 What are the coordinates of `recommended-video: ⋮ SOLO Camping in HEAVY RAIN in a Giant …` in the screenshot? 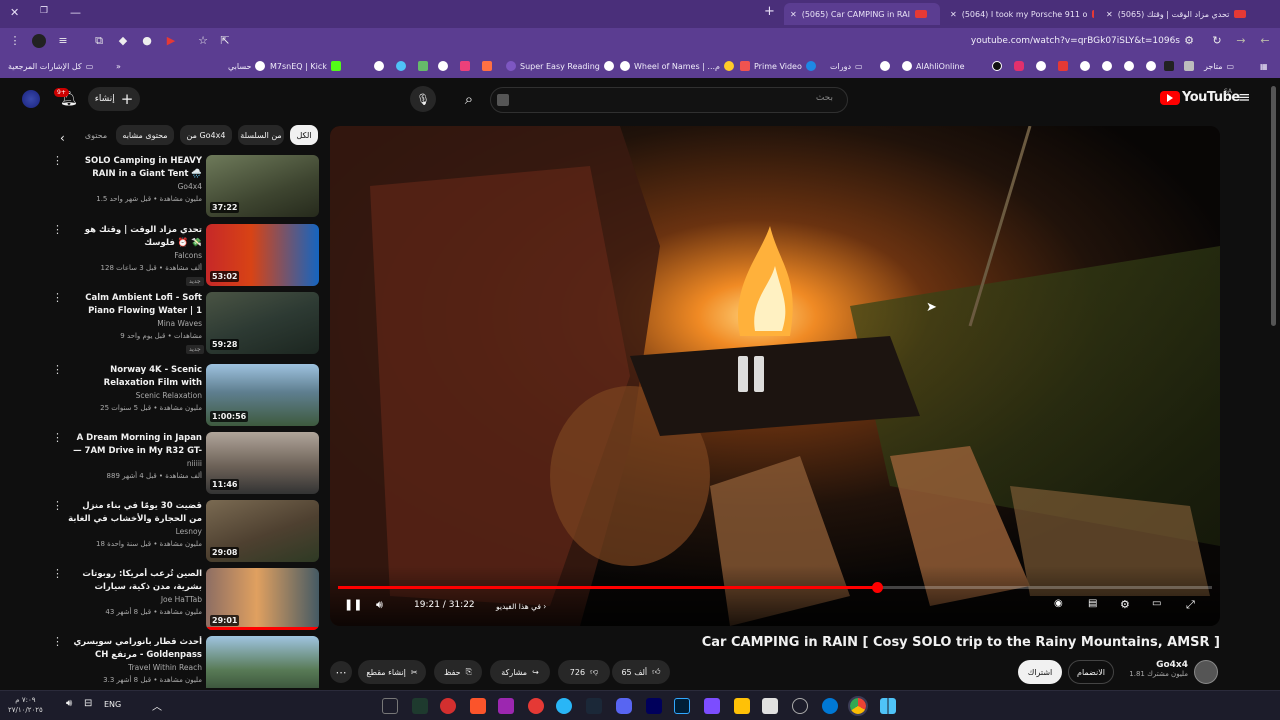 It's located at (185, 187).